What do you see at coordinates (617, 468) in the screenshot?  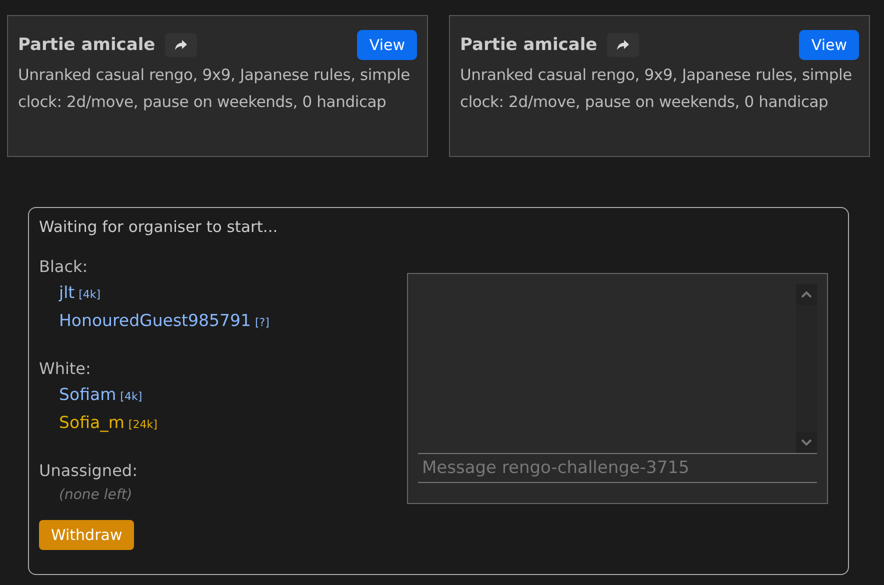 I see `message-field: Message rengo-challenge-3715` at bounding box center [617, 468].